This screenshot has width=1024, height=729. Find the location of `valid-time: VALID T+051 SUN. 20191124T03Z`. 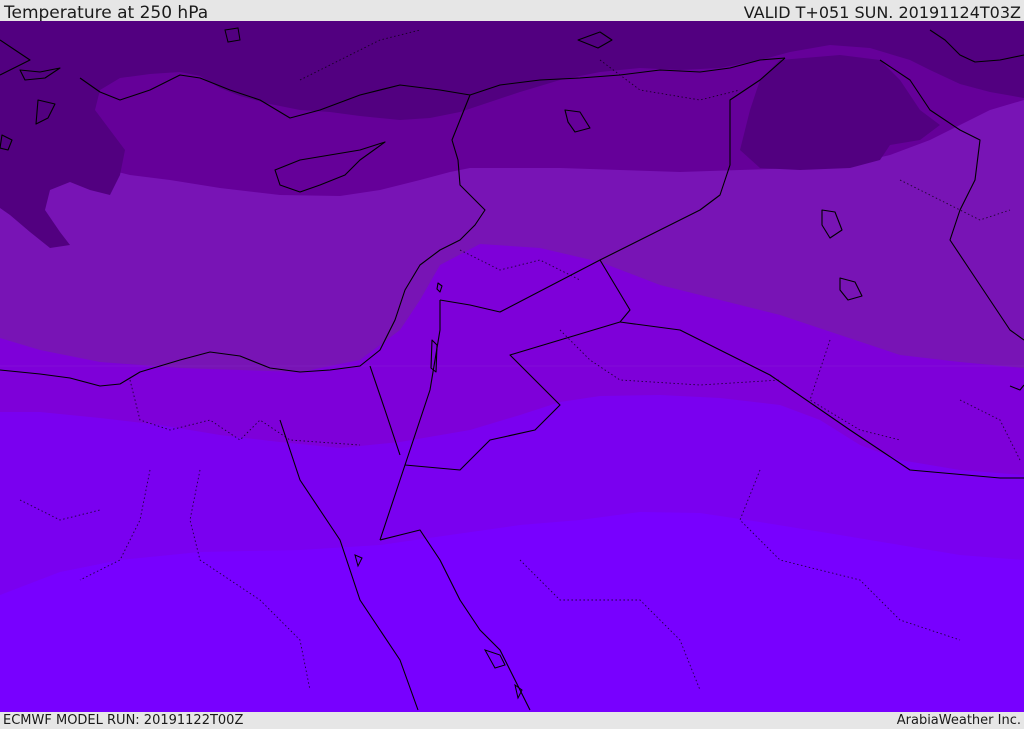

valid-time: VALID T+051 SUN. 20191124T03Z is located at coordinates (882, 12).